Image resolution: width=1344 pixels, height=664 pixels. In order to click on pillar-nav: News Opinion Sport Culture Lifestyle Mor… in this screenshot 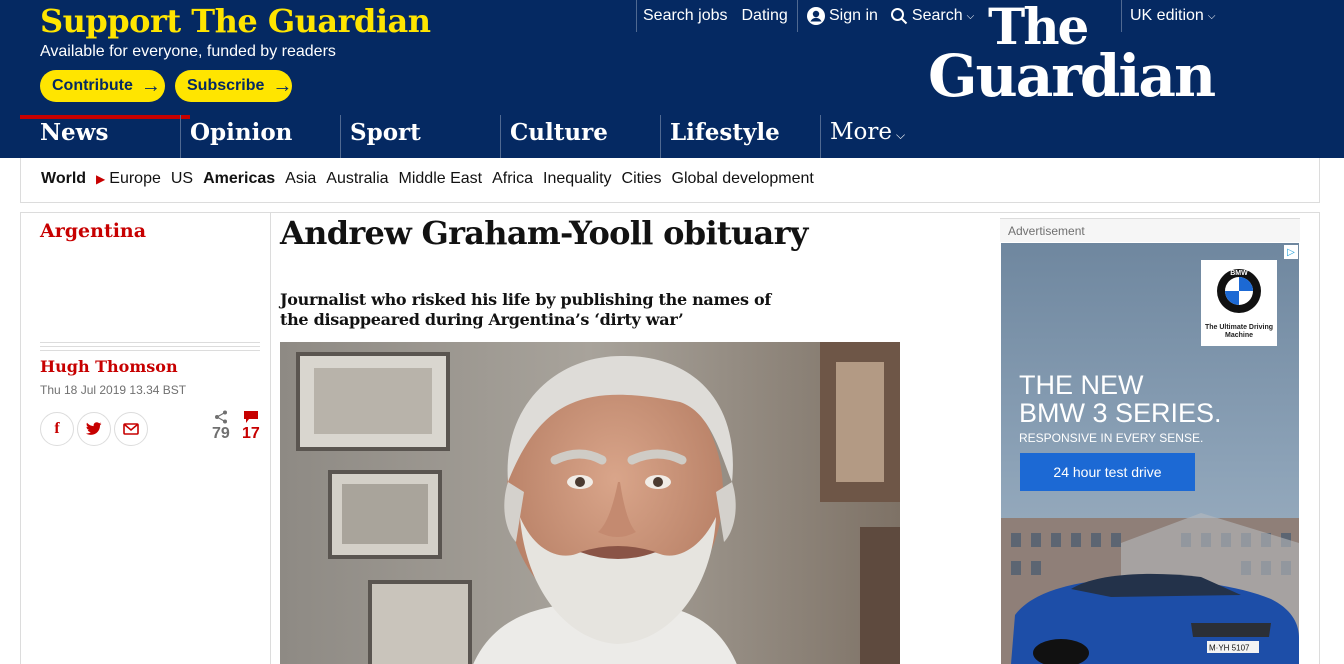, I will do `click(670, 136)`.